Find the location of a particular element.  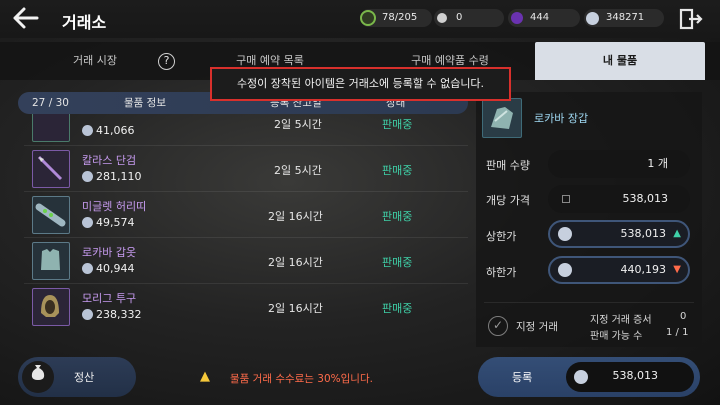

dagger-icon is located at coordinates (51, 169).